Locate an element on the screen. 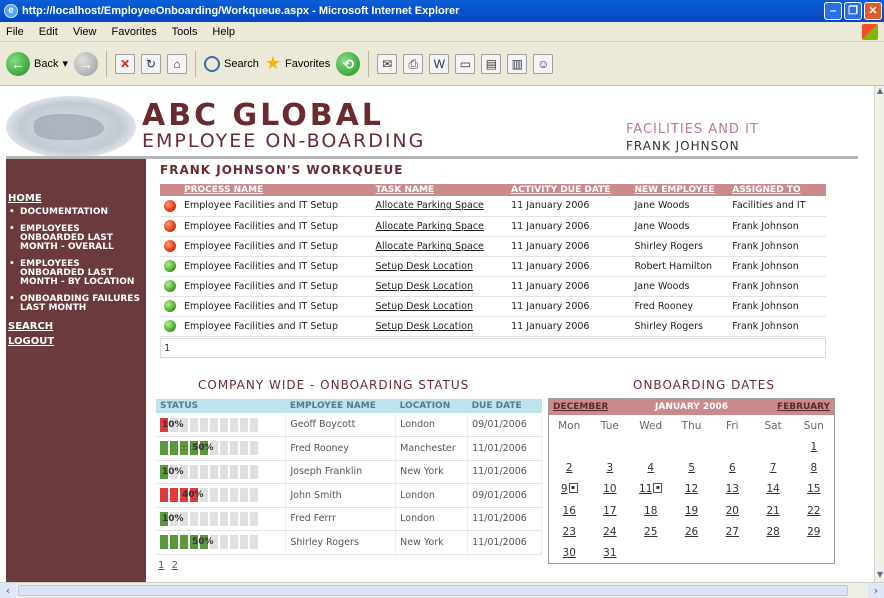 The width and height of the screenshot is (884, 598). back-button: ← Back ▾ is located at coordinates (37, 63).